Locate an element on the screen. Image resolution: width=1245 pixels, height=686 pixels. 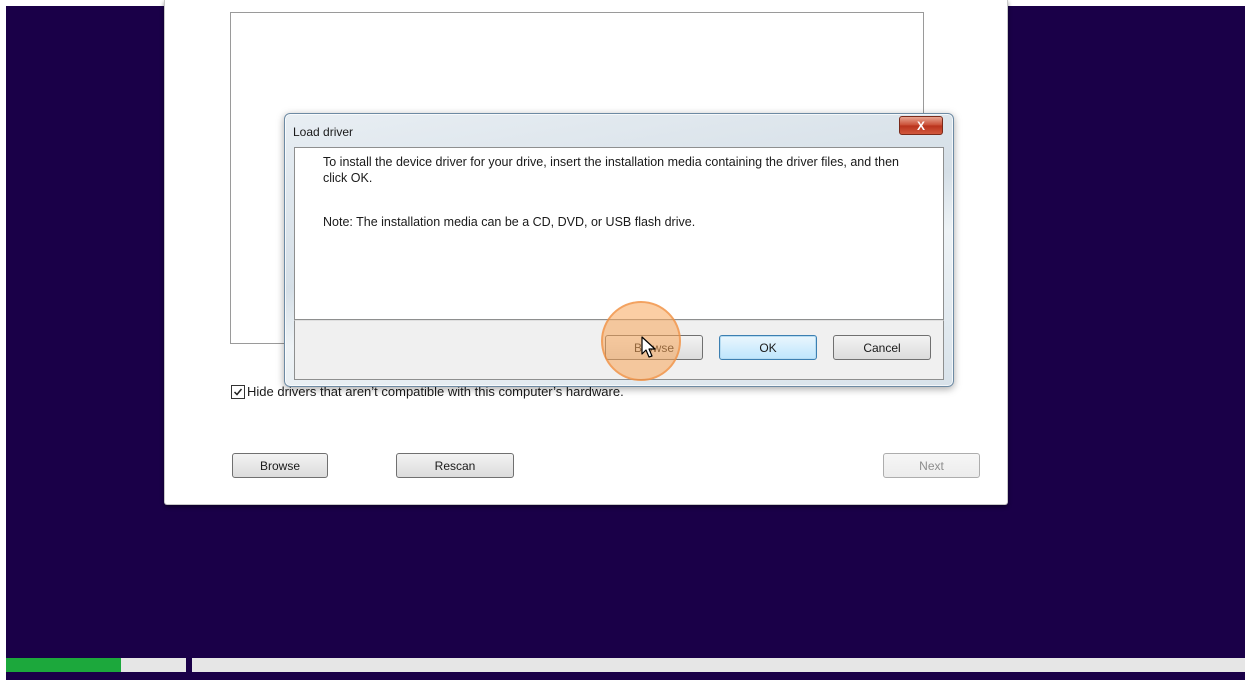
check-icon is located at coordinates (238, 392).